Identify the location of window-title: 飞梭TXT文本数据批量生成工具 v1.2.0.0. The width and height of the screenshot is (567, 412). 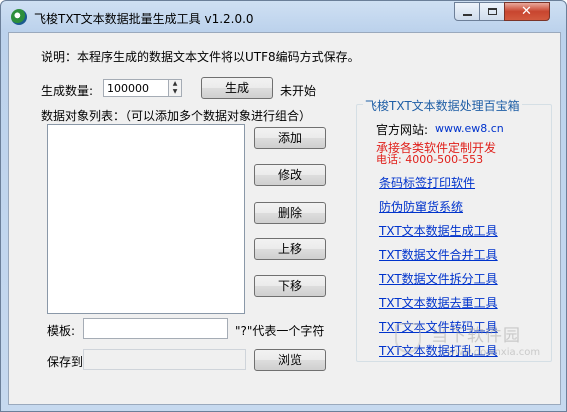
(144, 19).